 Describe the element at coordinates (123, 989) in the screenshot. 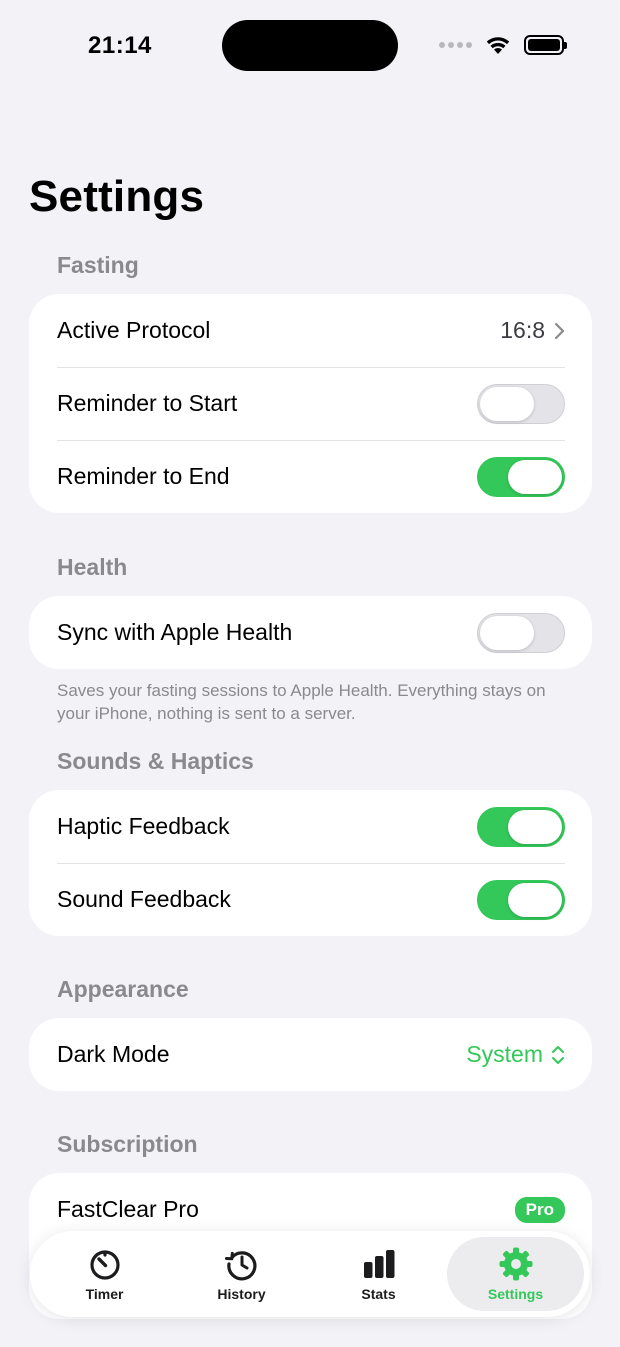

I see `section-header-appearance: Appearance` at that location.